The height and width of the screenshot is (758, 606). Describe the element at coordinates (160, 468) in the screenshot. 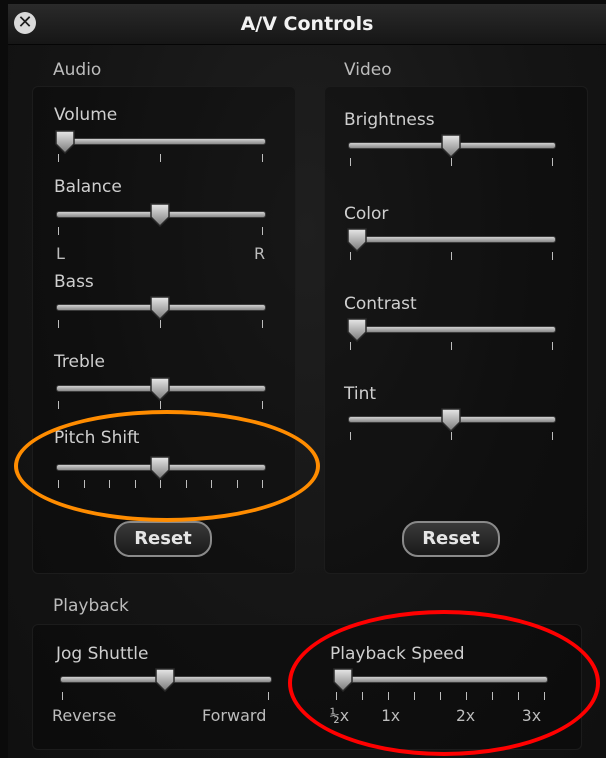

I see `pitch-shift-slider-thumb` at that location.